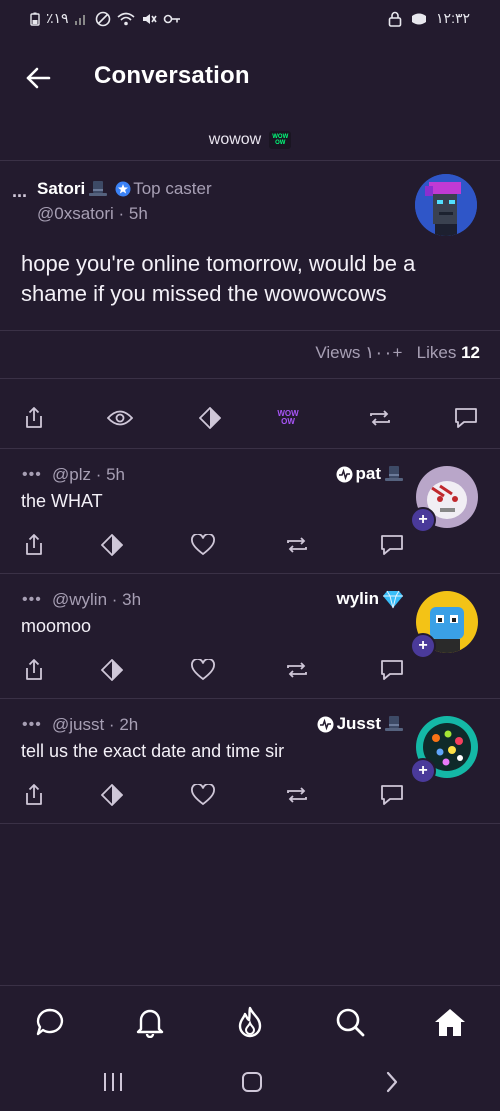 Image resolution: width=500 pixels, height=1111 pixels. What do you see at coordinates (288, 421) in the screenshot?
I see `wow-icon-line2: OW` at bounding box center [288, 421].